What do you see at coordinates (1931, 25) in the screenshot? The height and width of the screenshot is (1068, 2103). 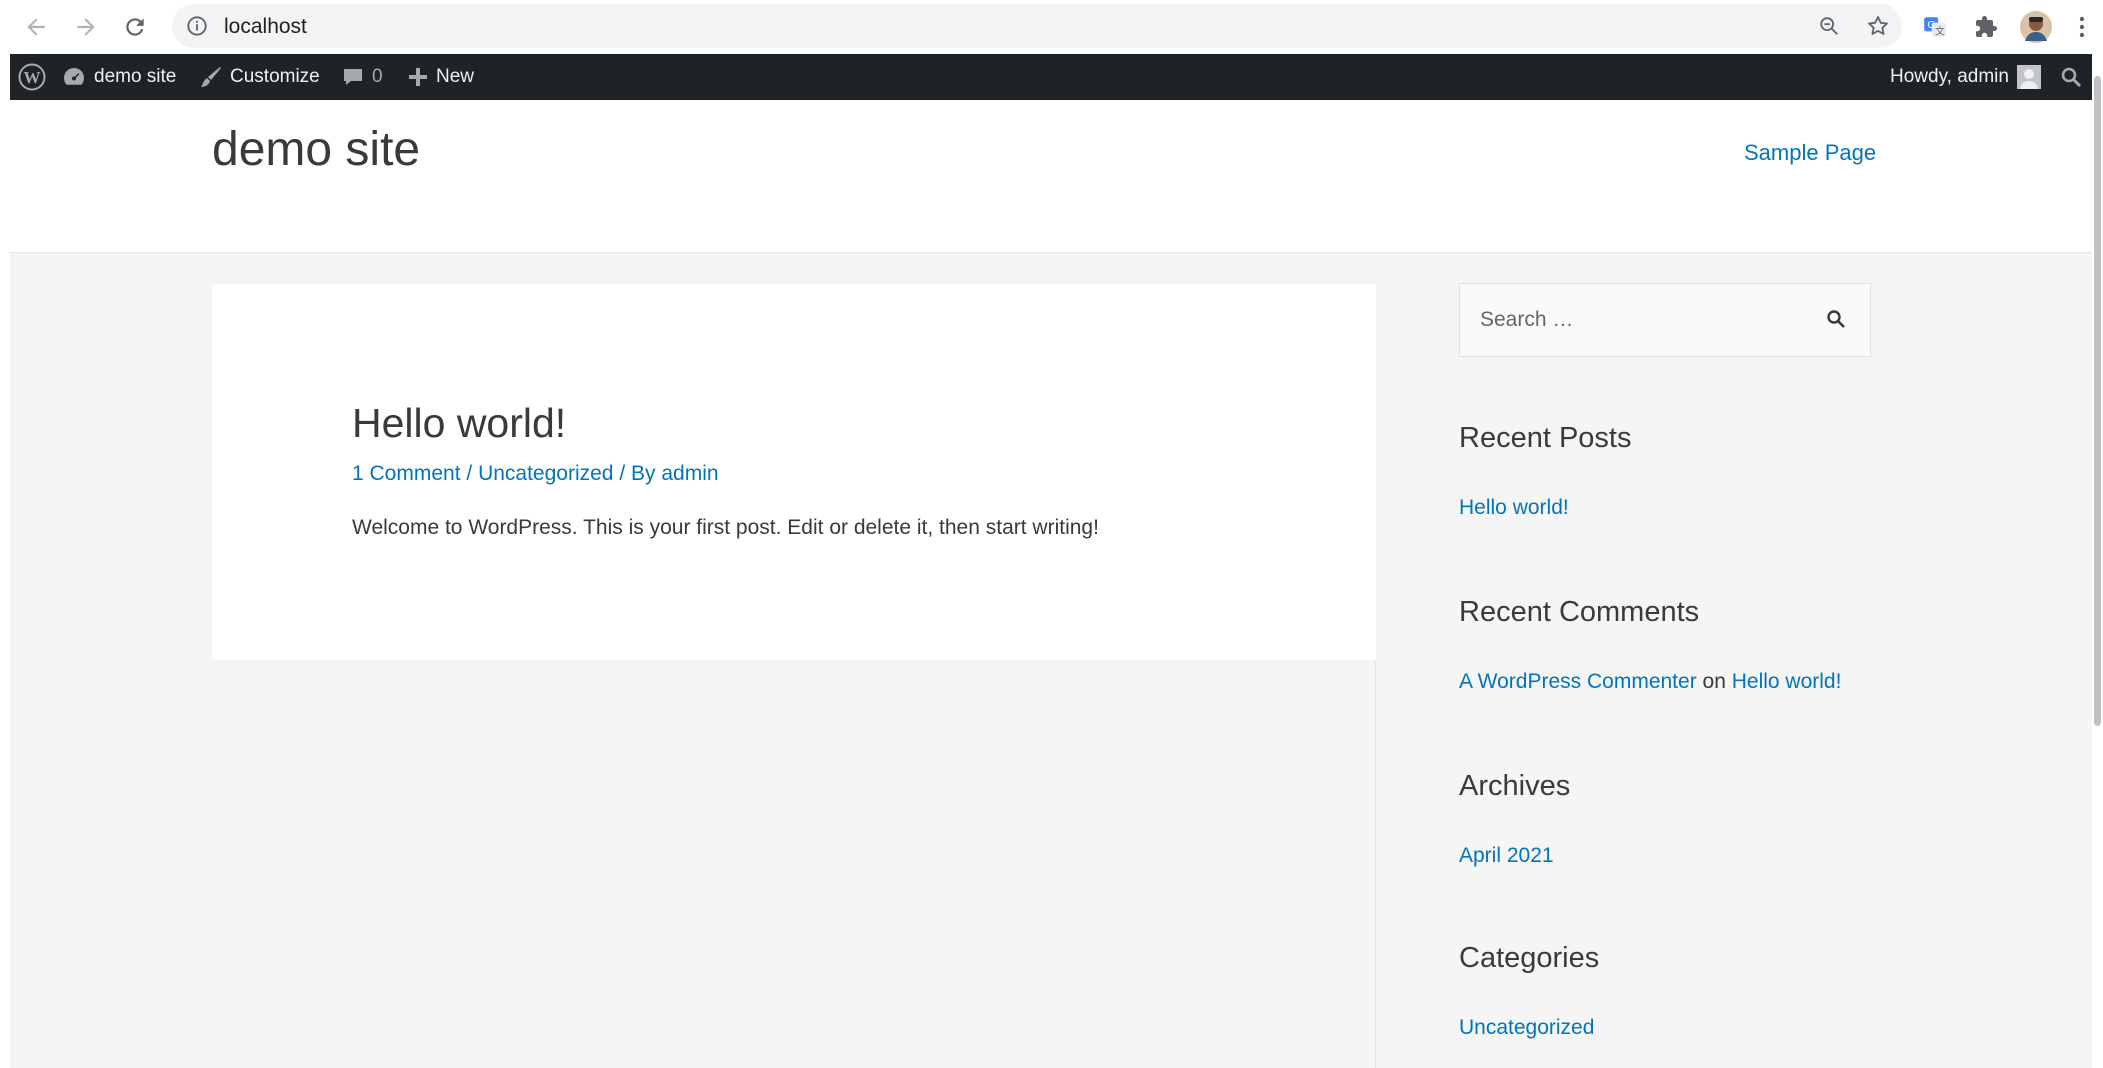 I see `svg-text: G` at bounding box center [1931, 25].